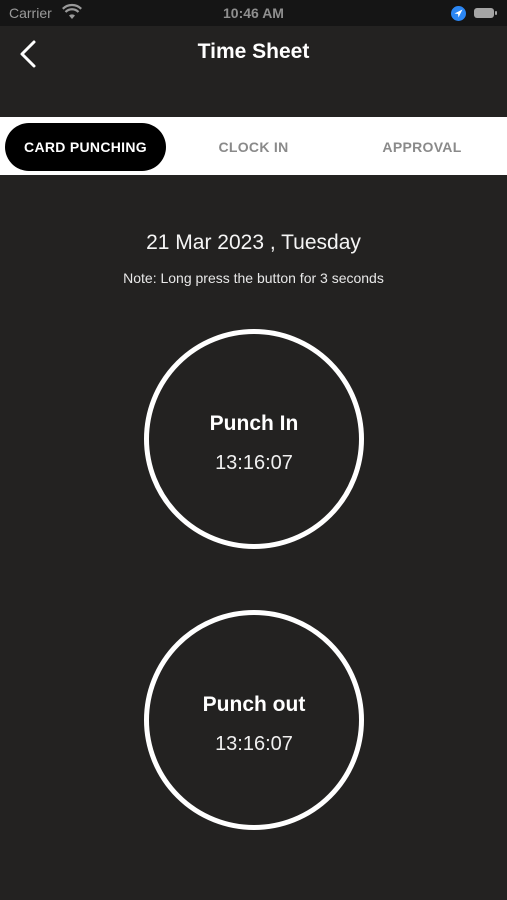  What do you see at coordinates (254, 720) in the screenshot?
I see `punch-out-button: Punch out 13:16:07` at bounding box center [254, 720].